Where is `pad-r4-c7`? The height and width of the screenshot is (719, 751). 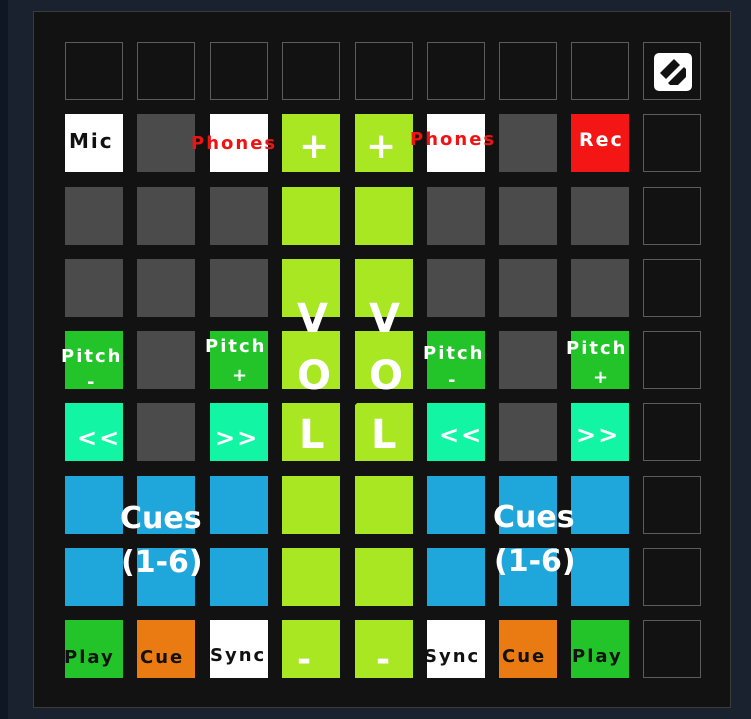
pad-r4-c7 is located at coordinates (528, 360).